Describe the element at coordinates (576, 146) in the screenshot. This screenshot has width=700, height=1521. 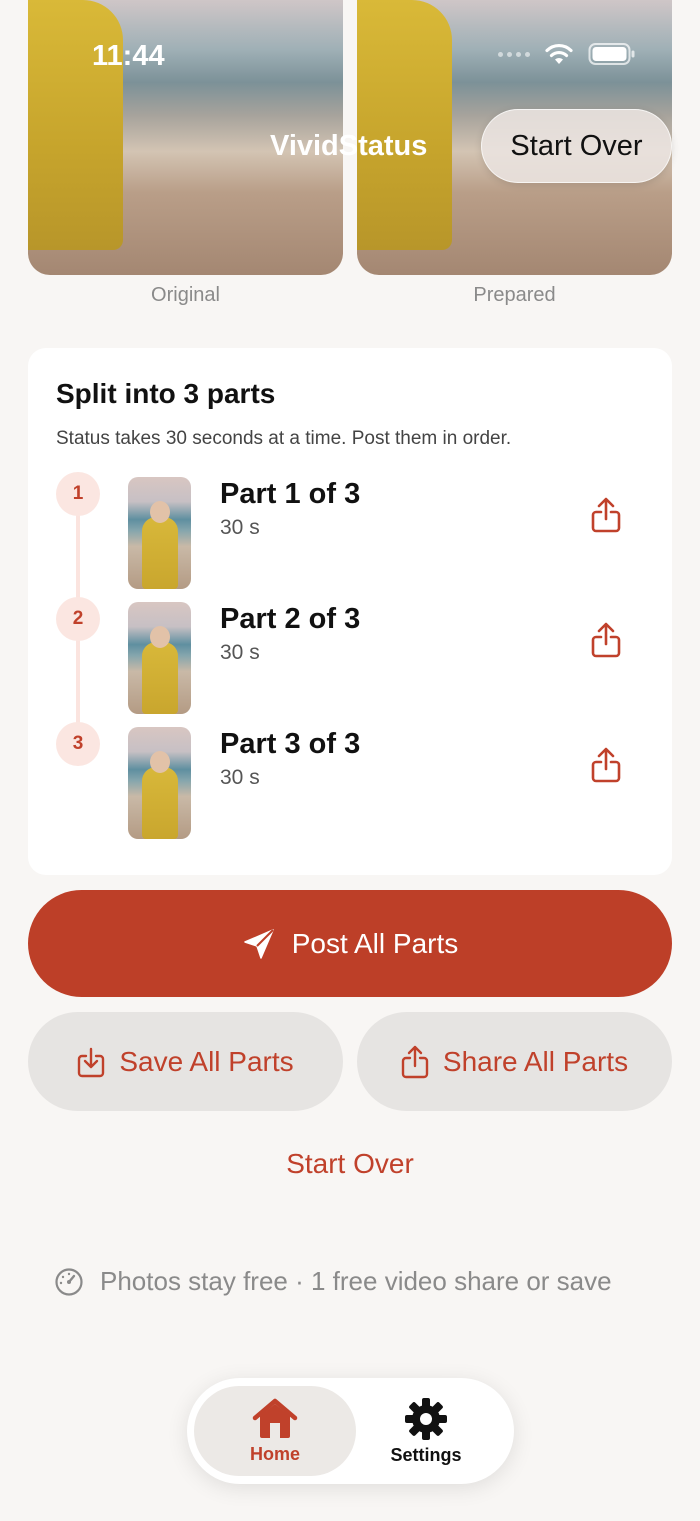
I see `start-over-header-button: Start Over` at that location.